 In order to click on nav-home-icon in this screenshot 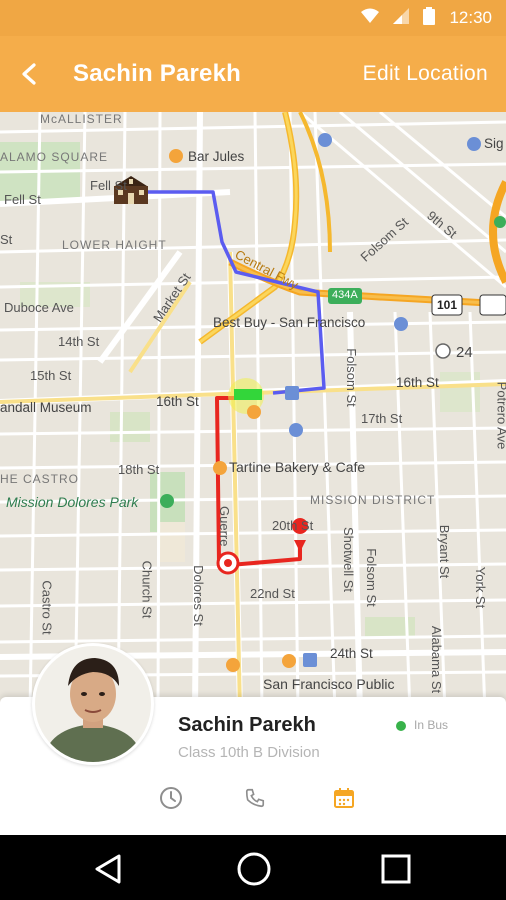, I will do `click(254, 869)`.